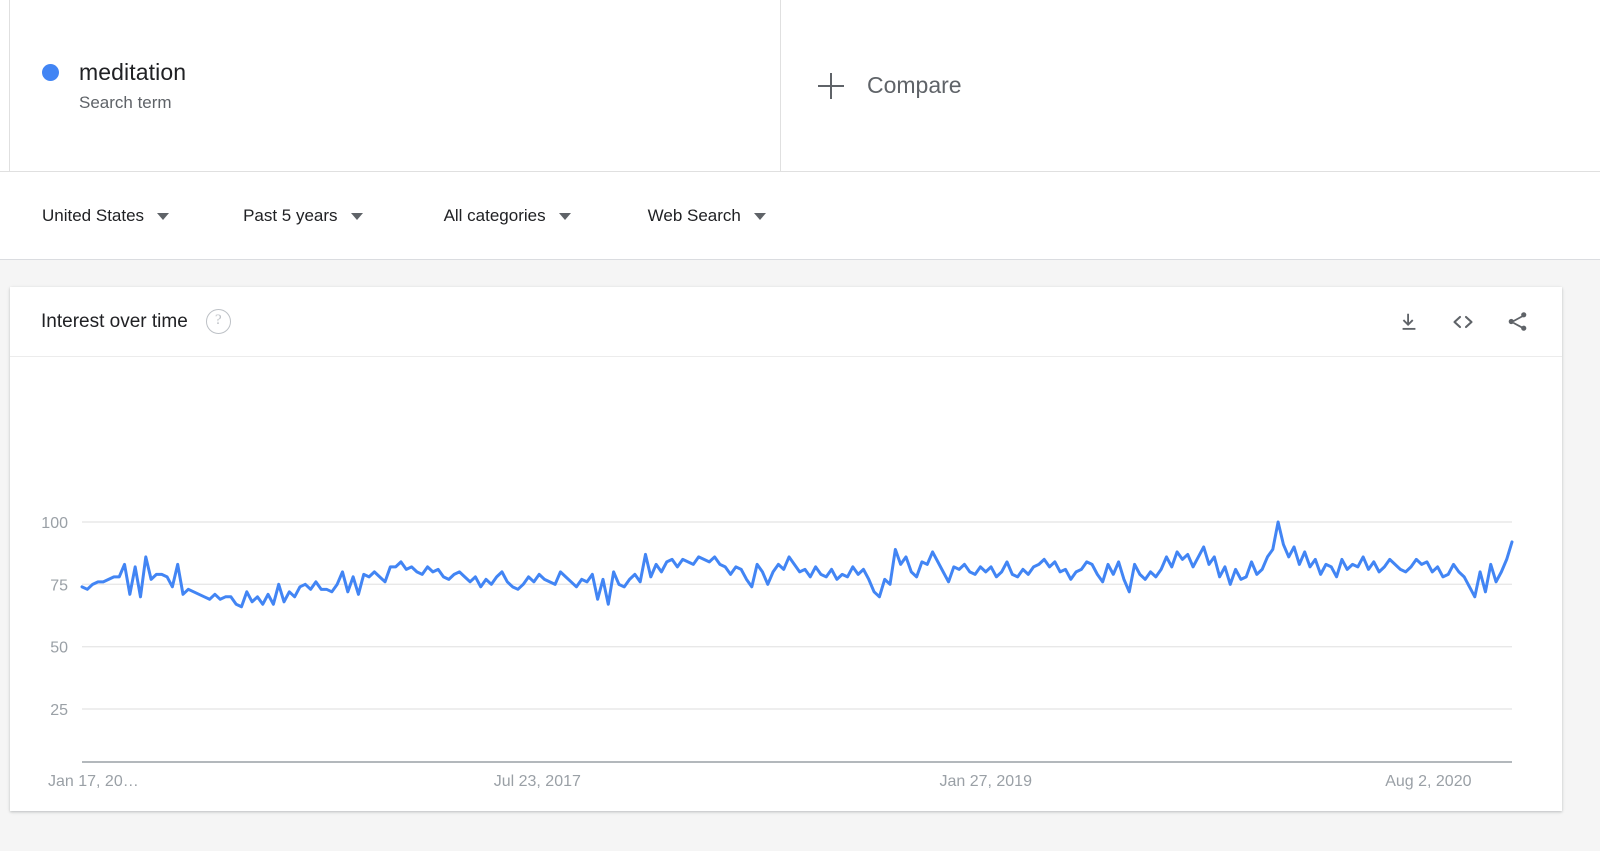  I want to click on x-axis-tick-label: Aug 2, 2020, so click(1428, 781).